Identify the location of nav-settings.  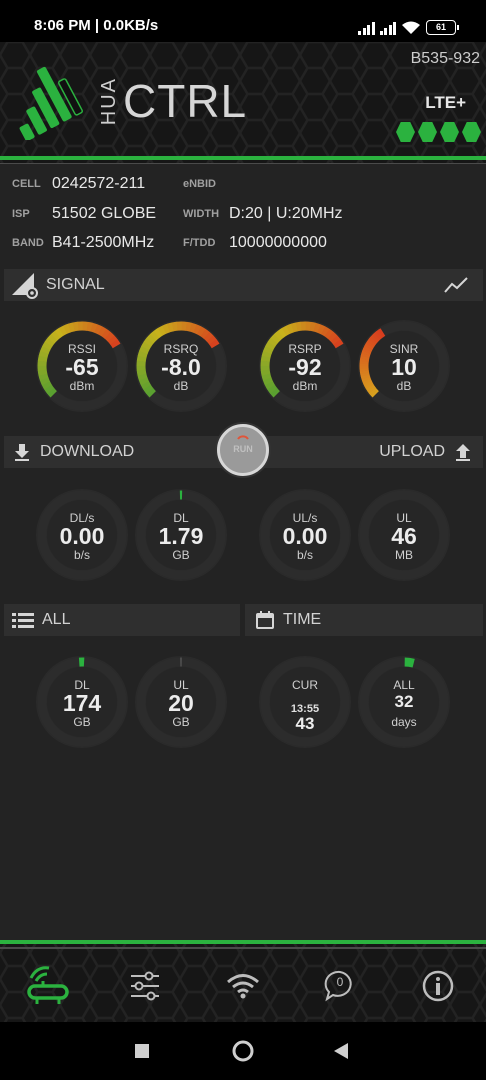
(145, 986).